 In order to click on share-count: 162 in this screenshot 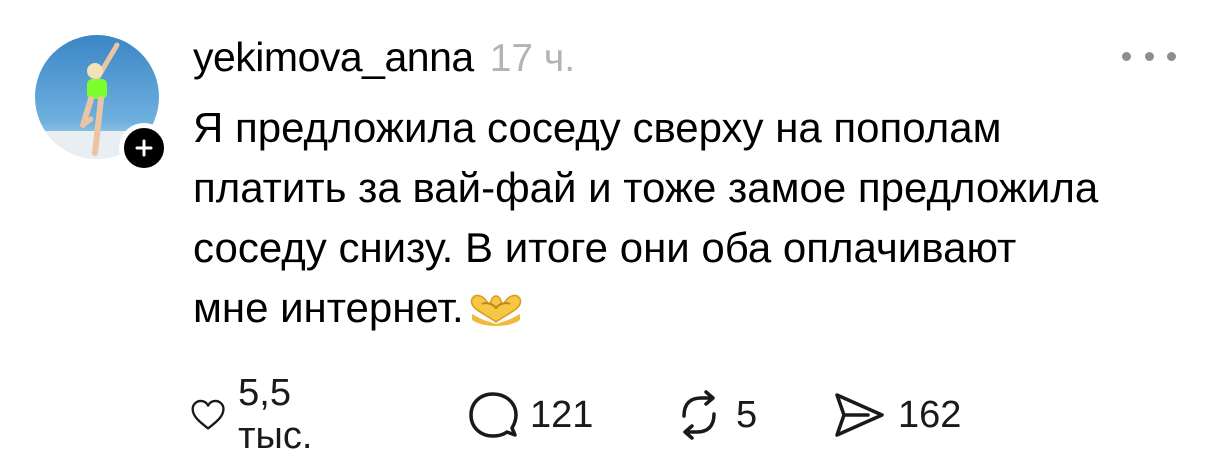, I will do `click(930, 414)`.